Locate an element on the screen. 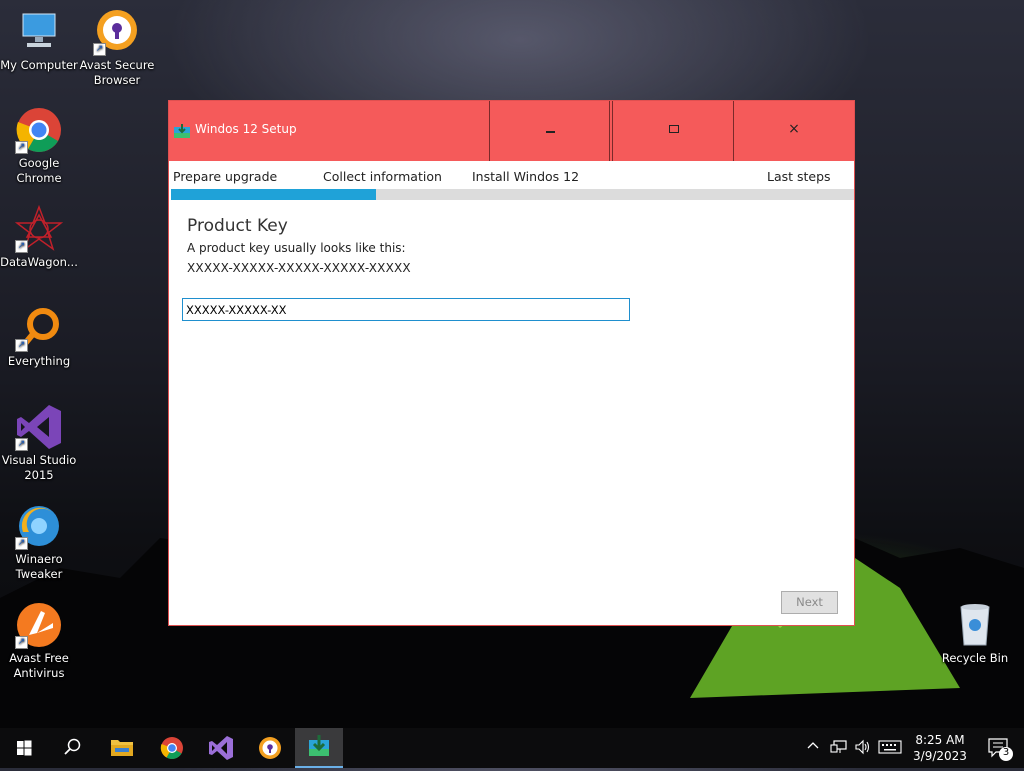 This screenshot has height=771, width=1024. visual-studio-icon is located at coordinates (221, 748).